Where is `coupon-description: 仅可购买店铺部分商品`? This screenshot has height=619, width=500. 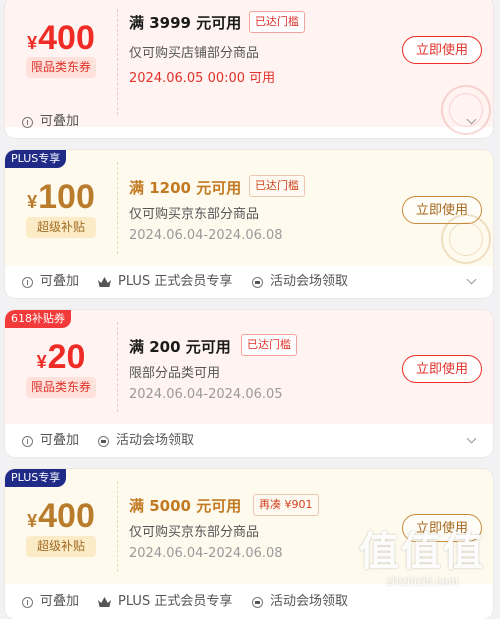 coupon-description: 仅可购买店铺部分商品 is located at coordinates (194, 53).